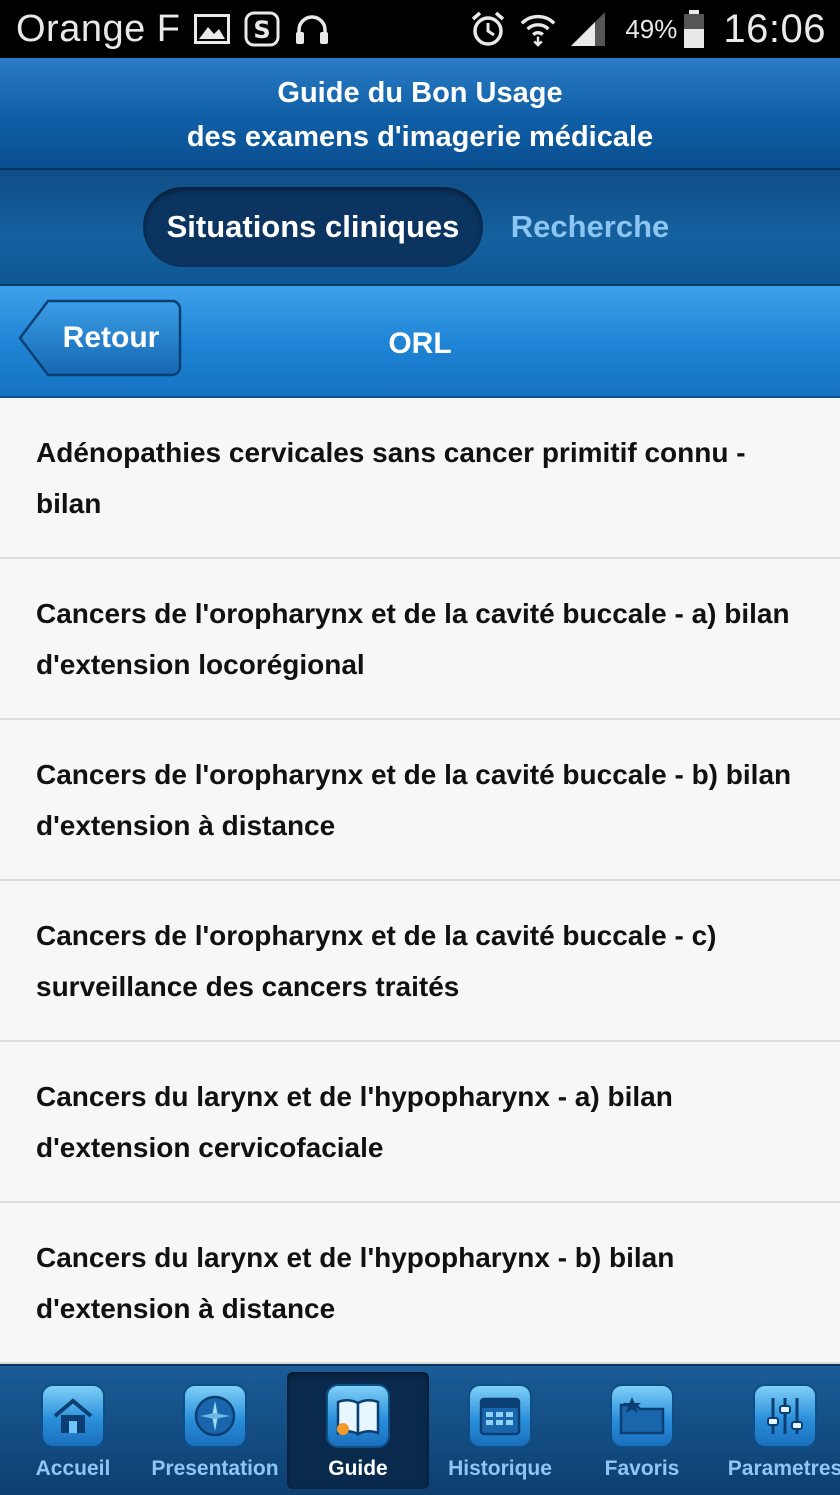  Describe the element at coordinates (538, 29) in the screenshot. I see `wifi-icon` at that location.